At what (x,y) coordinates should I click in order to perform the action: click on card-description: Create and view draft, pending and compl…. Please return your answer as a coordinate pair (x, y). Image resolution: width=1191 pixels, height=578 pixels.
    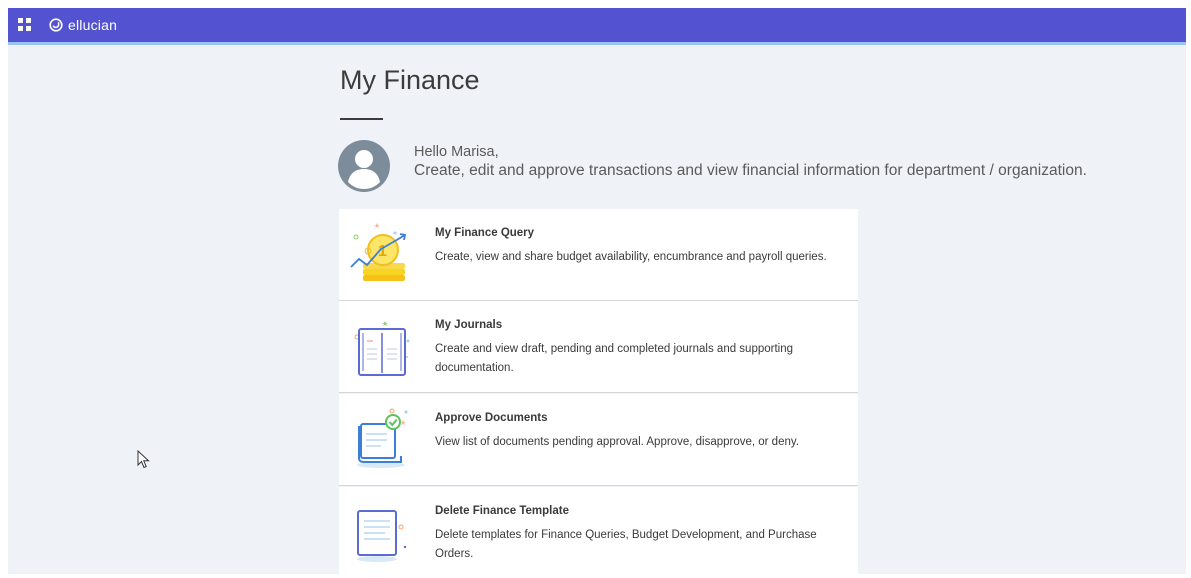
    Looking at the image, I should click on (614, 358).